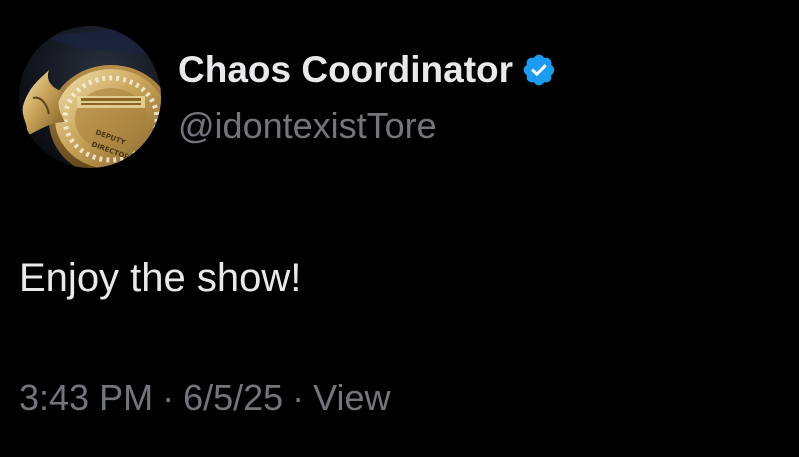 Image resolution: width=799 pixels, height=457 pixels. I want to click on verified-badge-icon, so click(539, 70).